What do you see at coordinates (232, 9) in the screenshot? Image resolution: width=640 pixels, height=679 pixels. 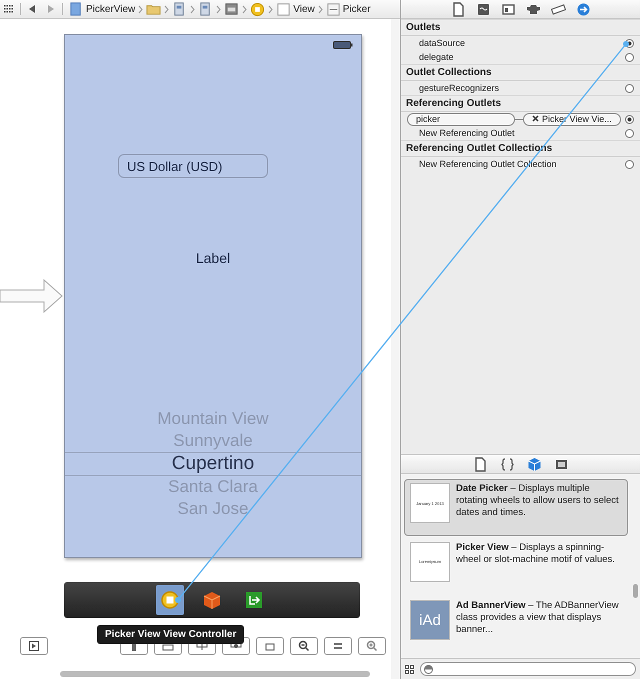 I see `scene-icon` at bounding box center [232, 9].